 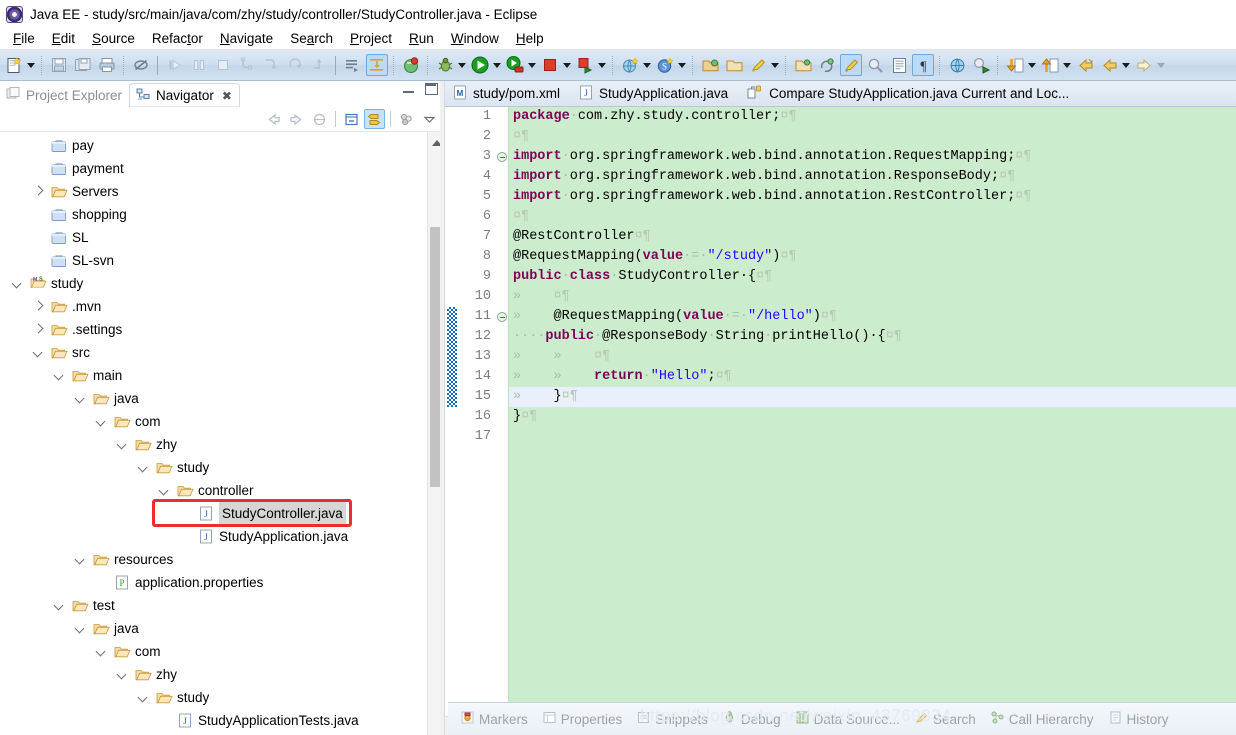 I want to click on bottom-tab-search: Search, so click(x=945, y=719).